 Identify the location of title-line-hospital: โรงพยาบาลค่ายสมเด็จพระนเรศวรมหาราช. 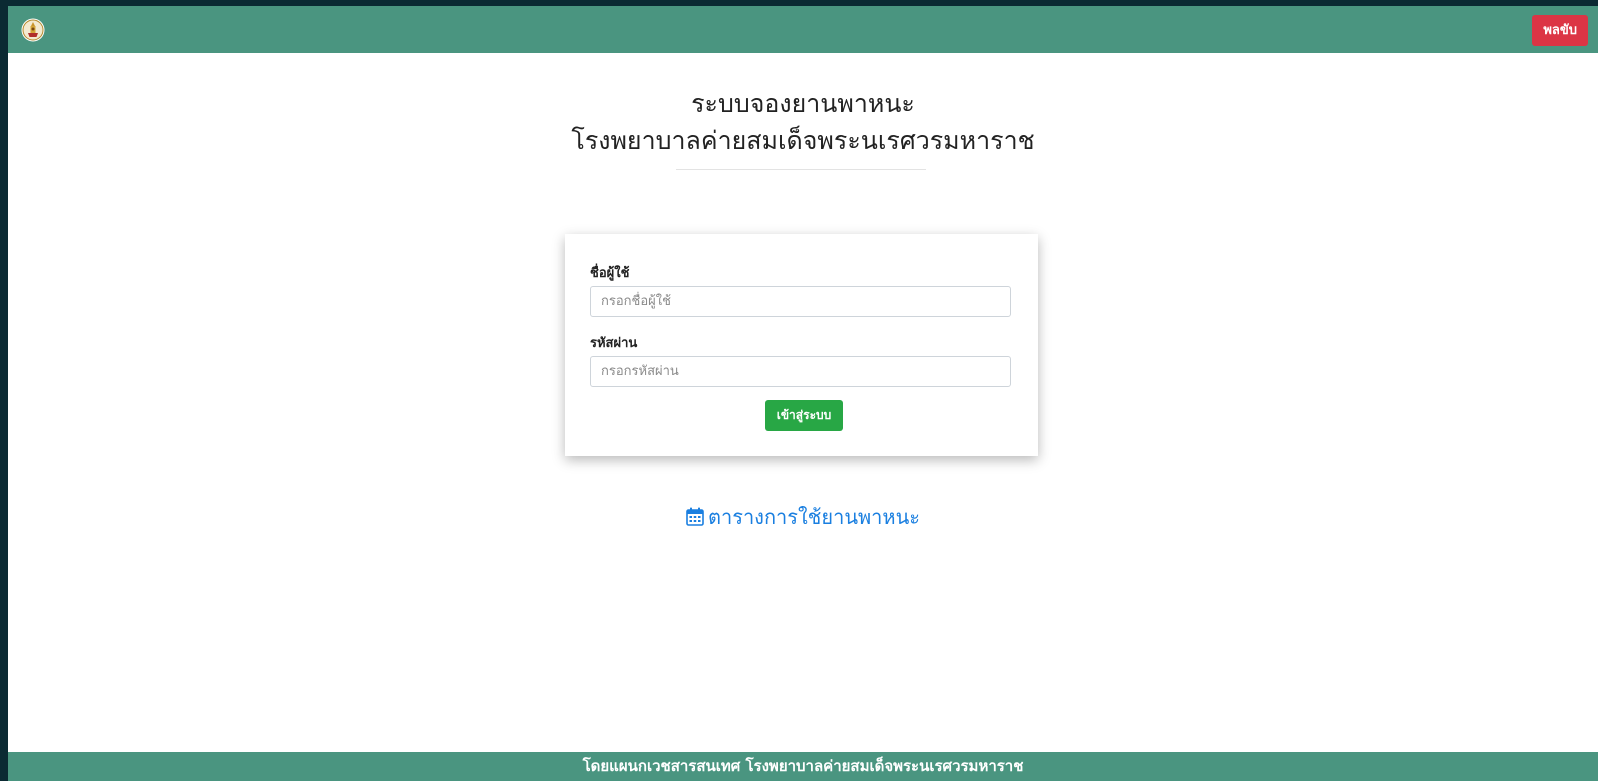
(803, 140).